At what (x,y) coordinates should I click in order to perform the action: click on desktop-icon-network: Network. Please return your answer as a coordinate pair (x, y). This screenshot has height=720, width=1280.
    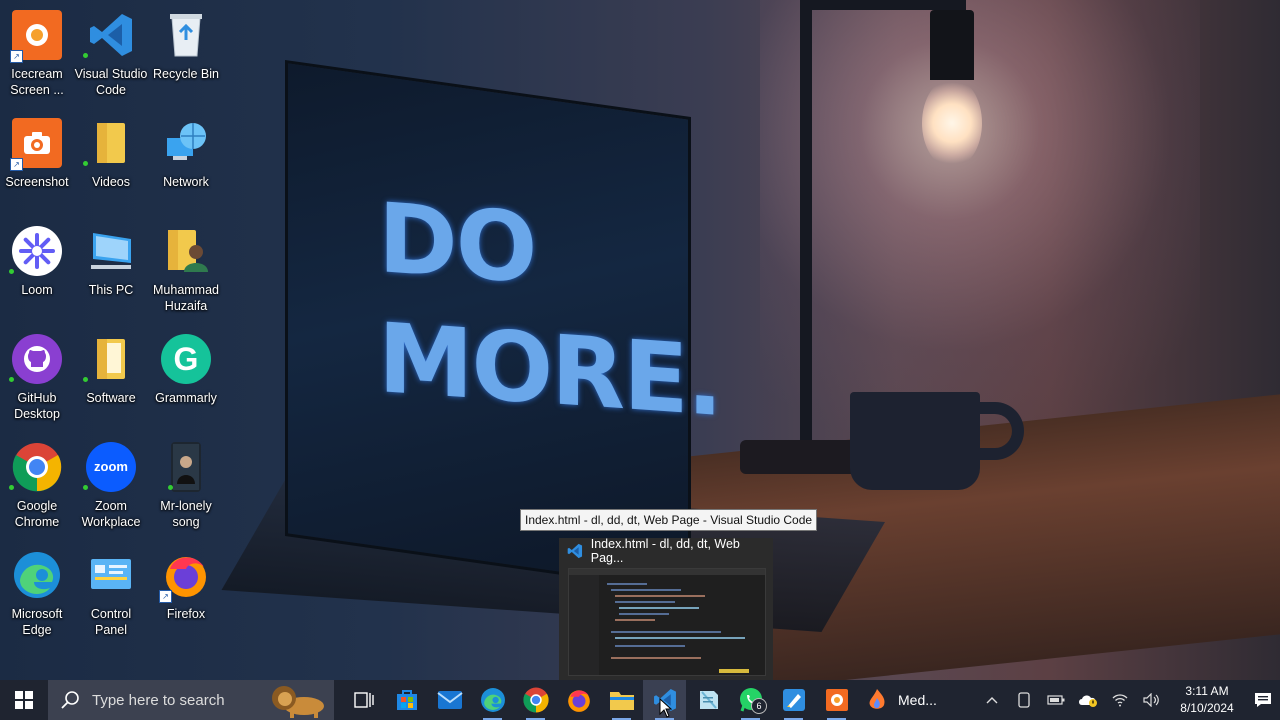
    Looking at the image, I should click on (186, 152).